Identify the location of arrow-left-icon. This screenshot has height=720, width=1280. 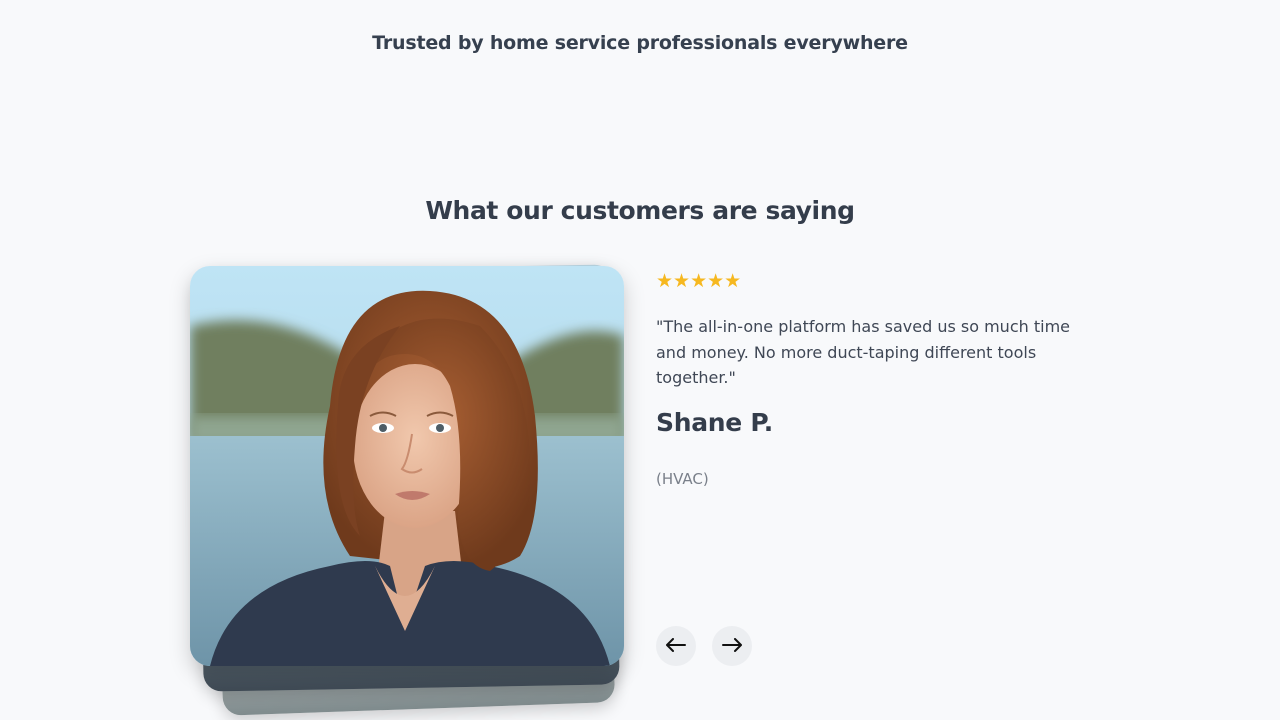
(676, 646).